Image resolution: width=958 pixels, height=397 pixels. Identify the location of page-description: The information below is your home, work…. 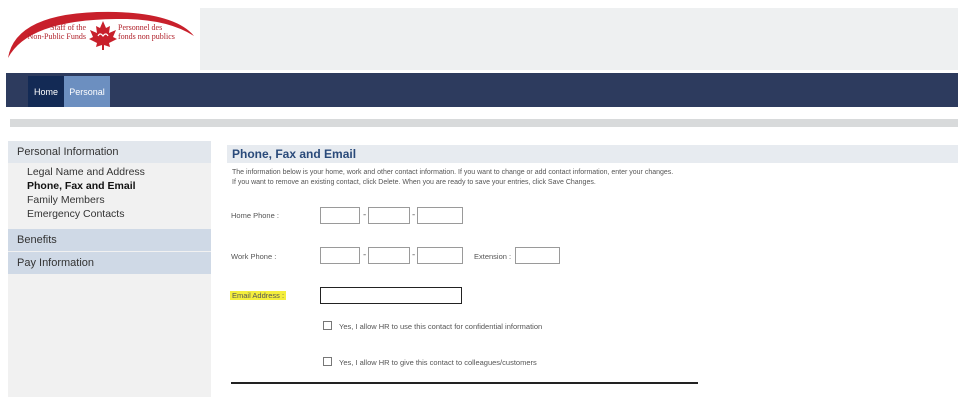
(582, 178).